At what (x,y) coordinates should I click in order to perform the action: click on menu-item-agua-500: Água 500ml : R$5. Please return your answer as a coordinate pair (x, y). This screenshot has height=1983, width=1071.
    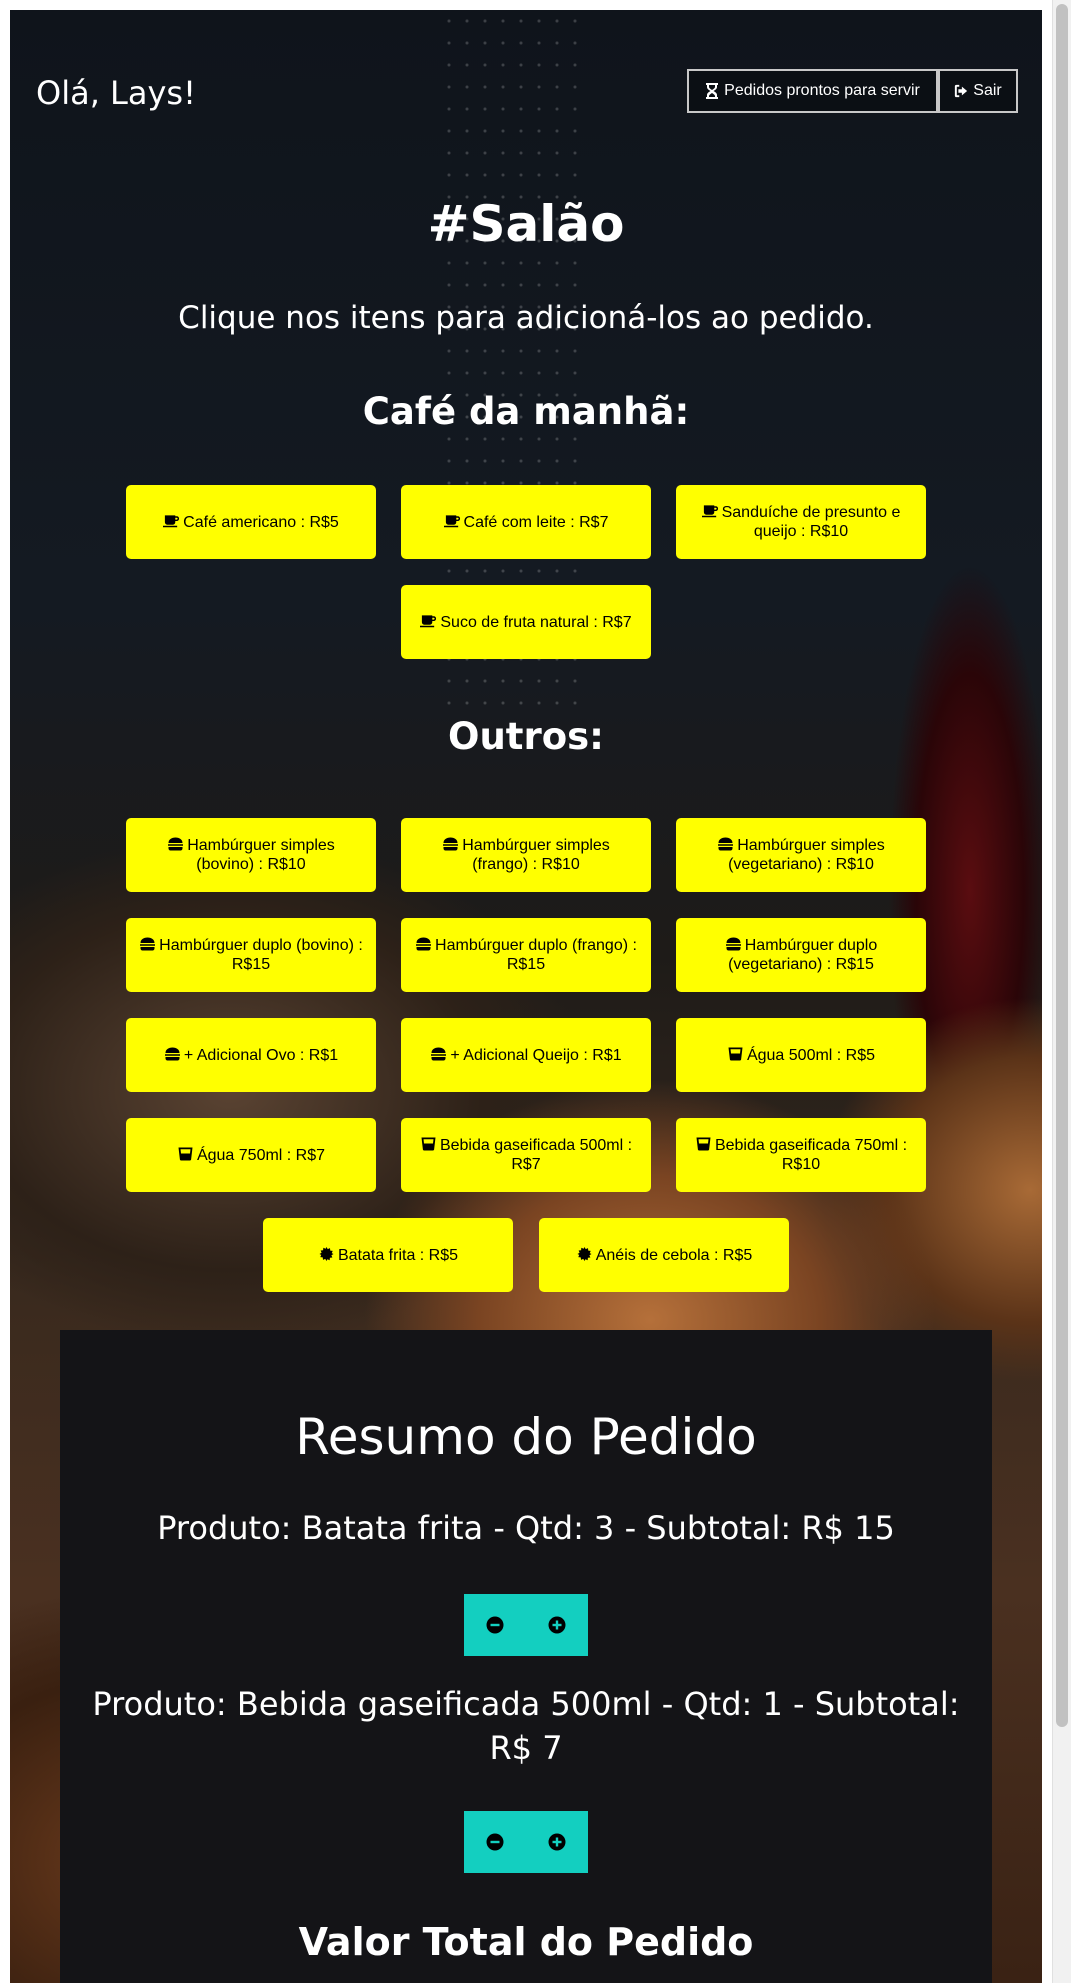
    Looking at the image, I should click on (801, 1055).